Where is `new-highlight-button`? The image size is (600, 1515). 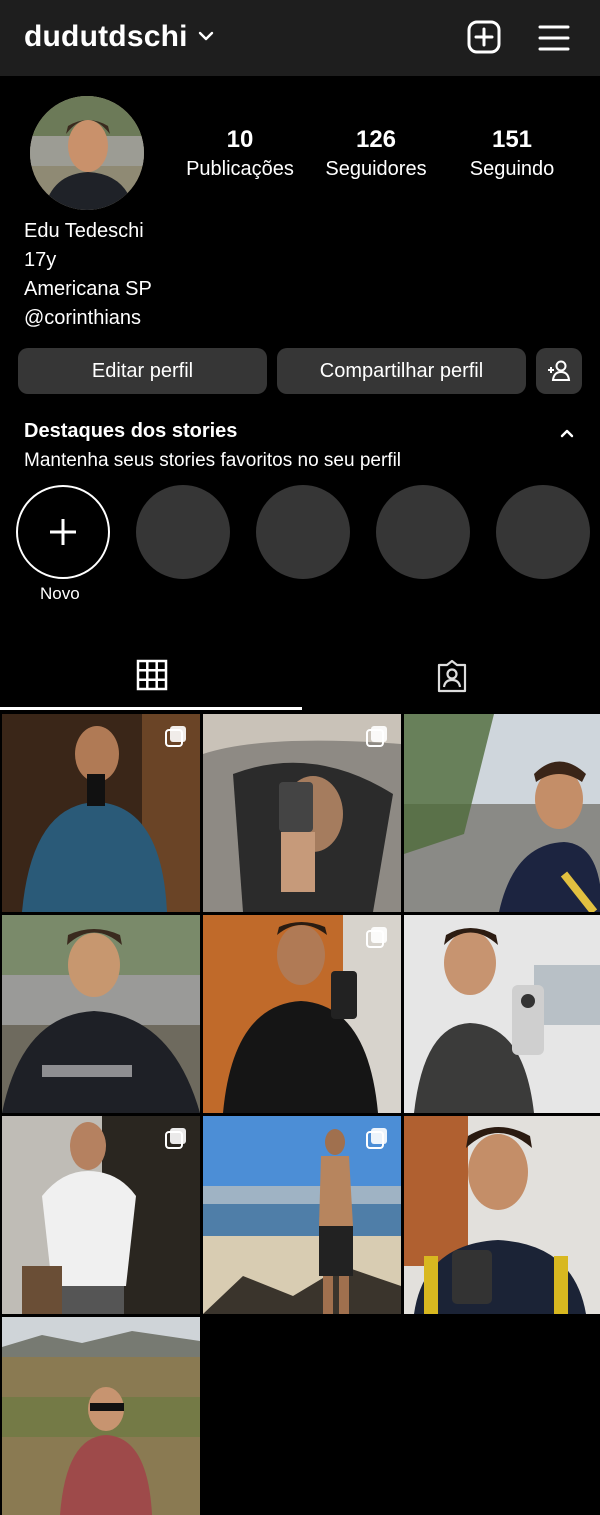
new-highlight-button is located at coordinates (63, 532).